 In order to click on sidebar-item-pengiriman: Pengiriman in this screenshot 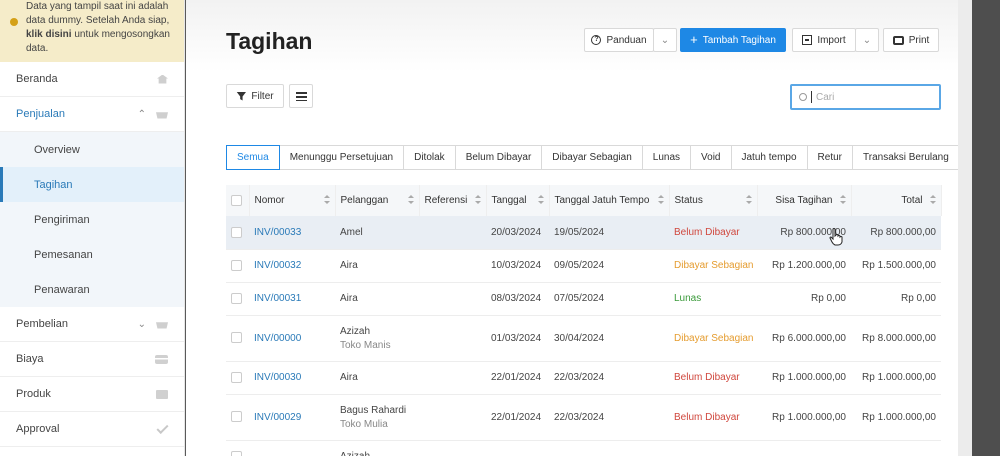, I will do `click(92, 219)`.